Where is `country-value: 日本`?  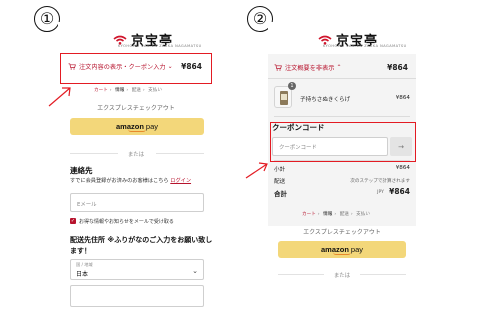 country-value: 日本 is located at coordinates (82, 274).